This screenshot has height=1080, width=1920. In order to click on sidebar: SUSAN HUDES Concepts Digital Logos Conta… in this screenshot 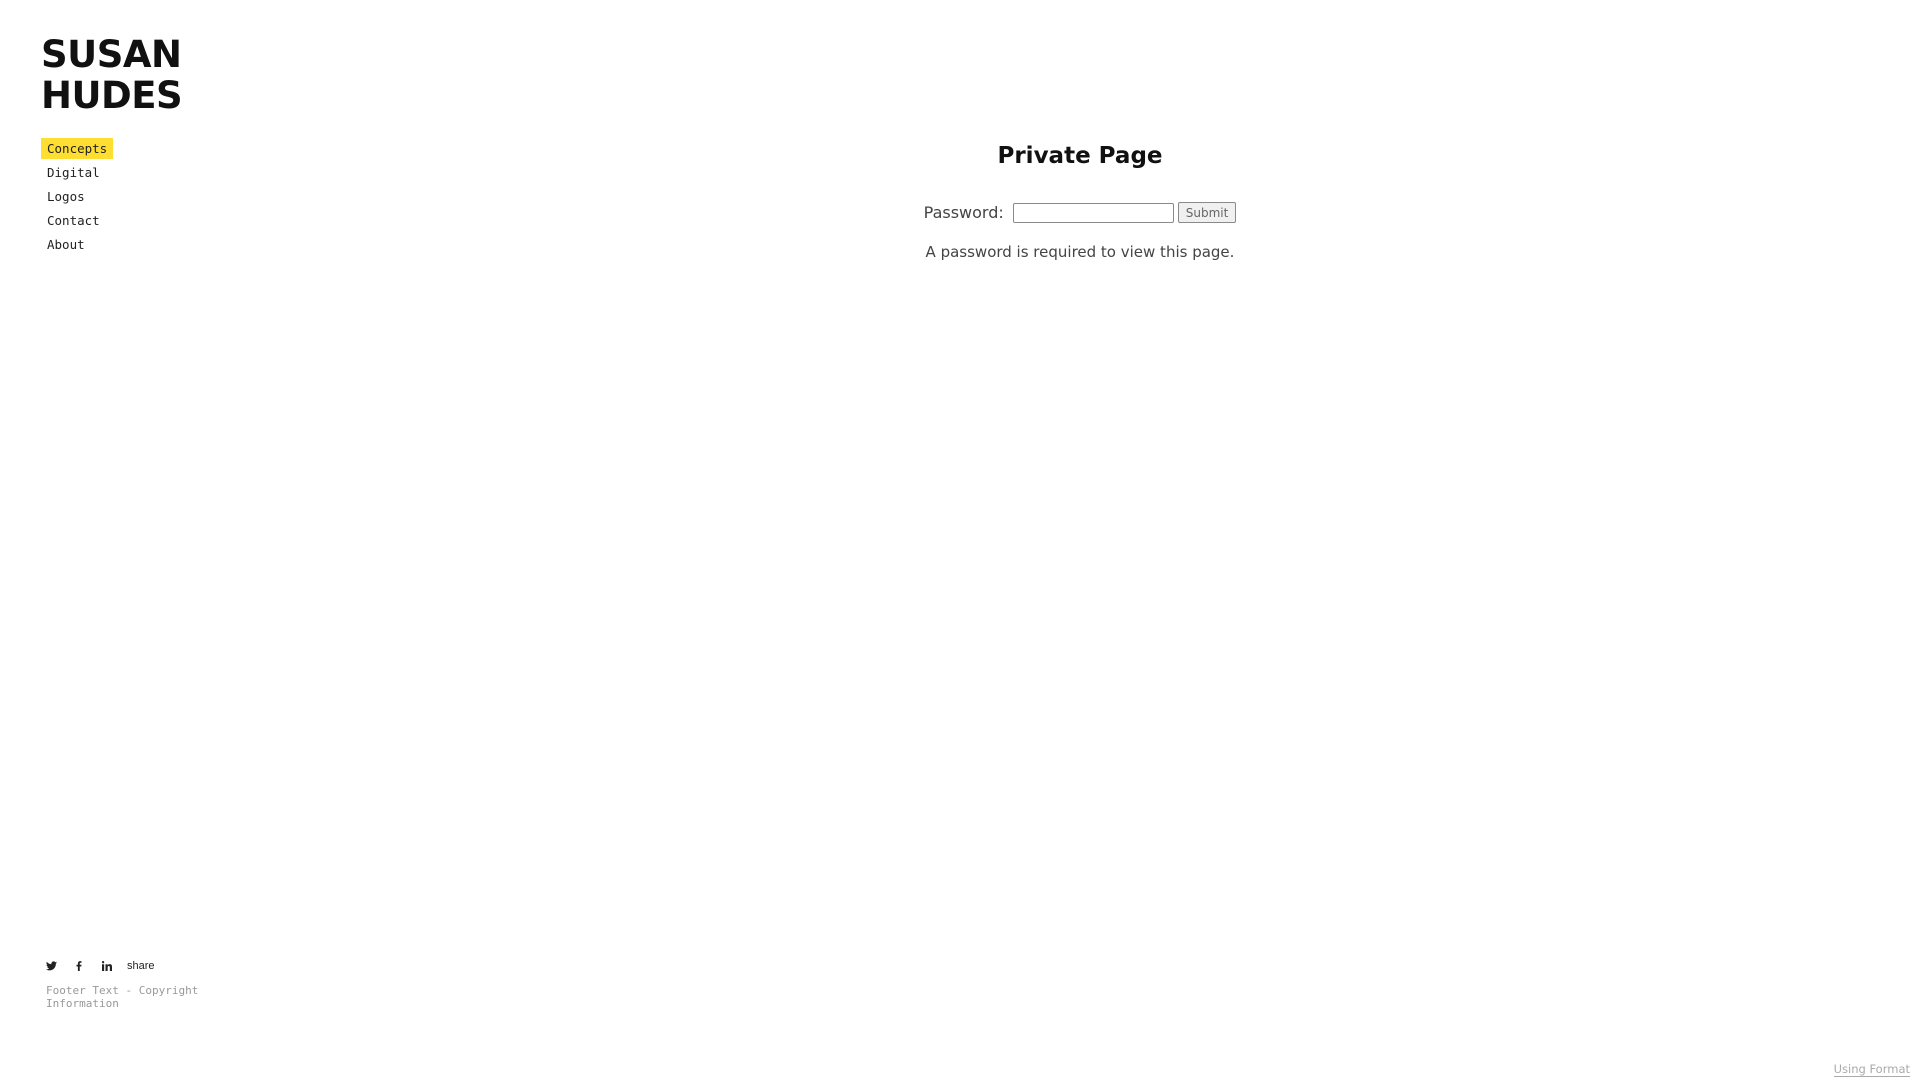, I will do `click(151, 539)`.